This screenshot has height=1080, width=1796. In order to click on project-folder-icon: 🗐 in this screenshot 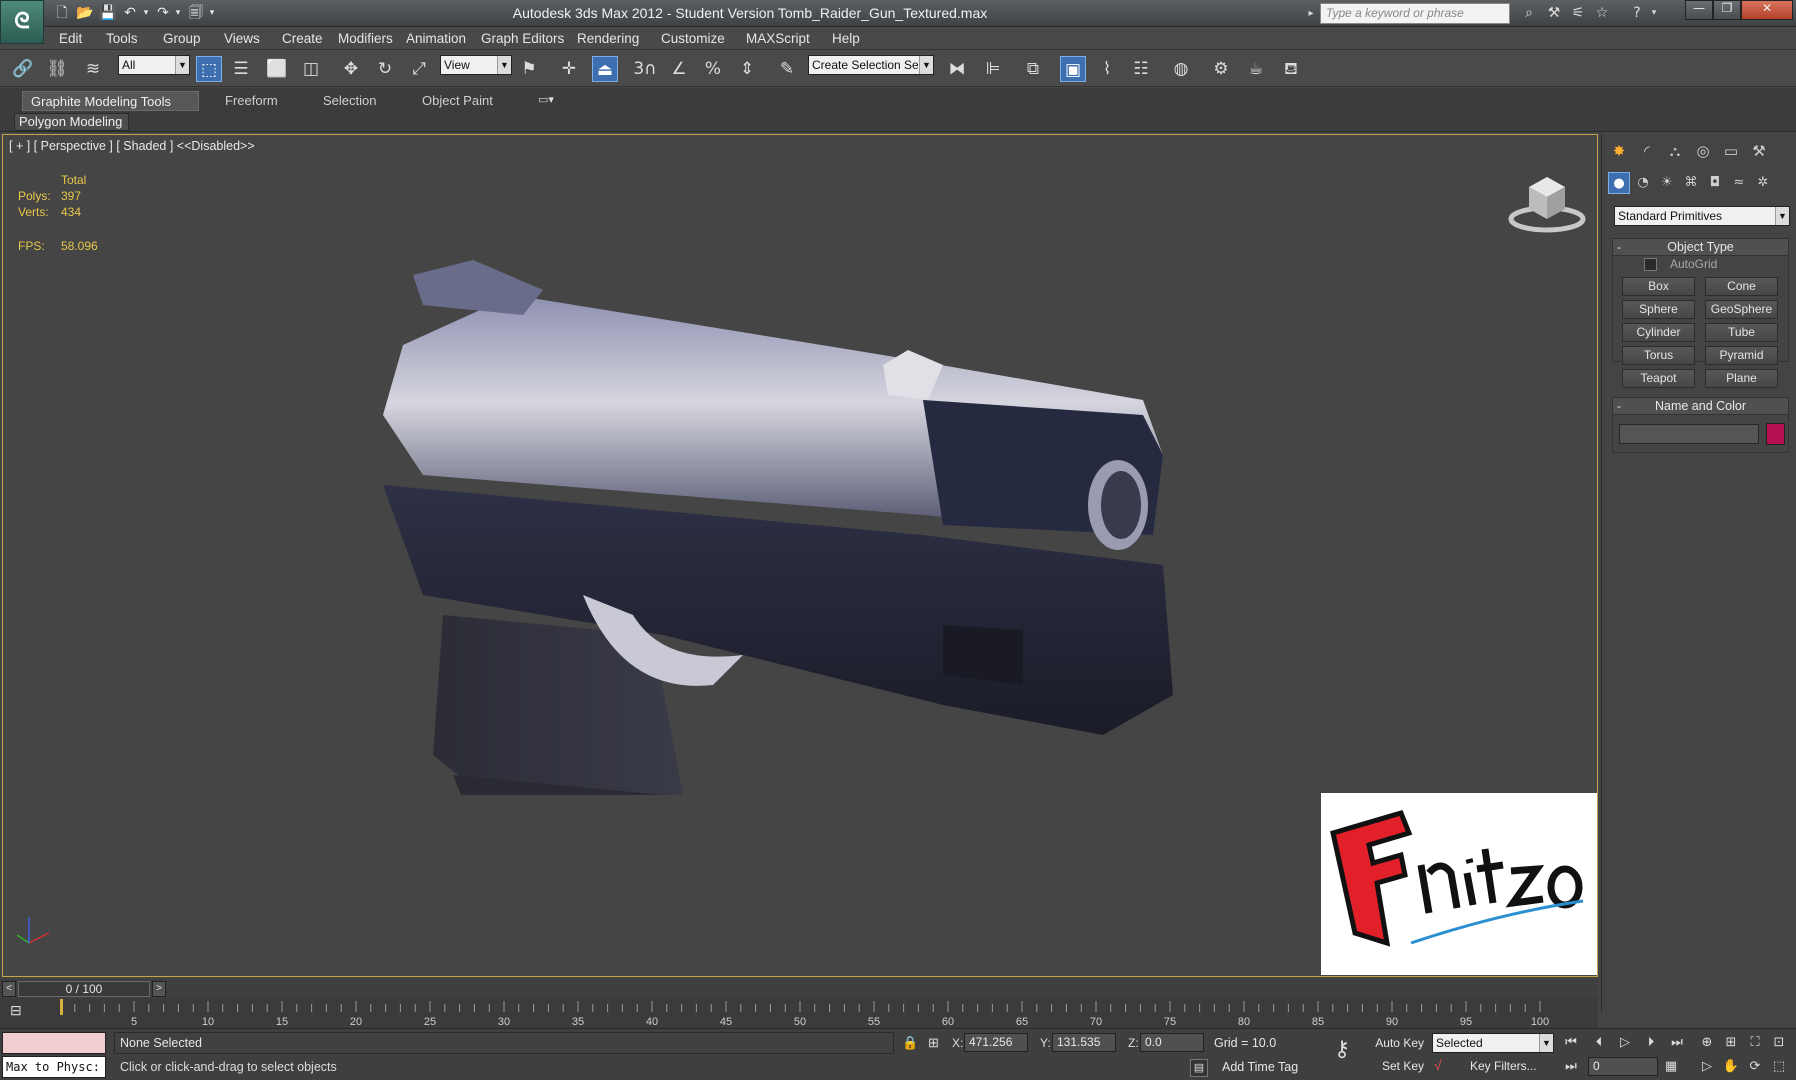, I will do `click(196, 13)`.